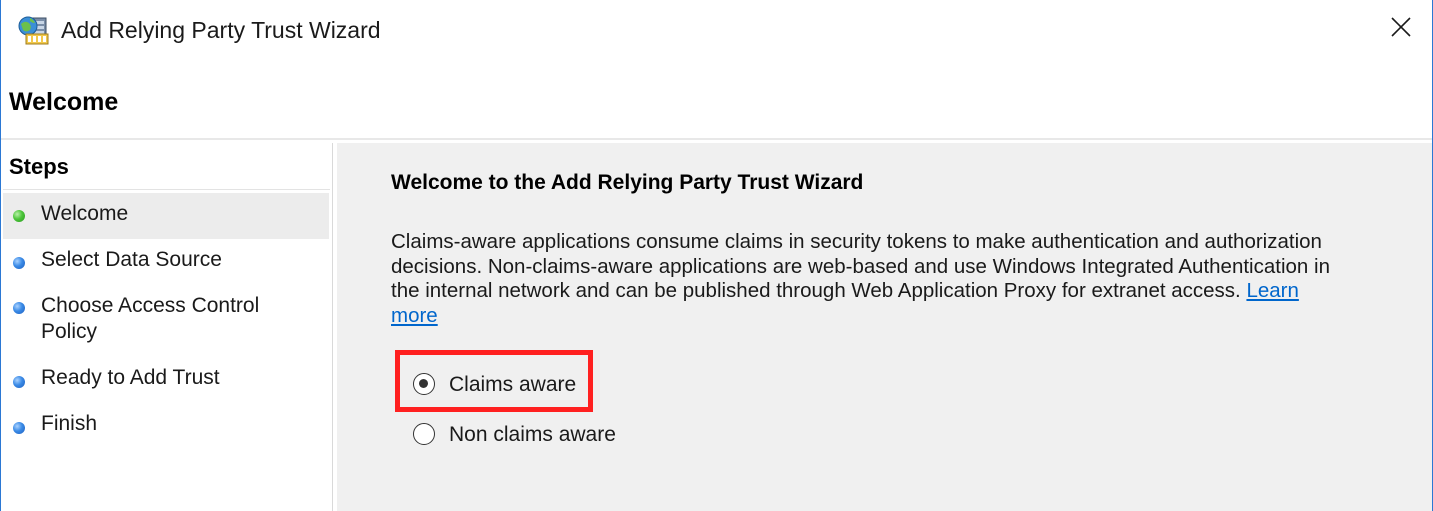 The width and height of the screenshot is (1433, 511). What do you see at coordinates (150, 318) in the screenshot?
I see `step-label: Choose Access Control Policy` at bounding box center [150, 318].